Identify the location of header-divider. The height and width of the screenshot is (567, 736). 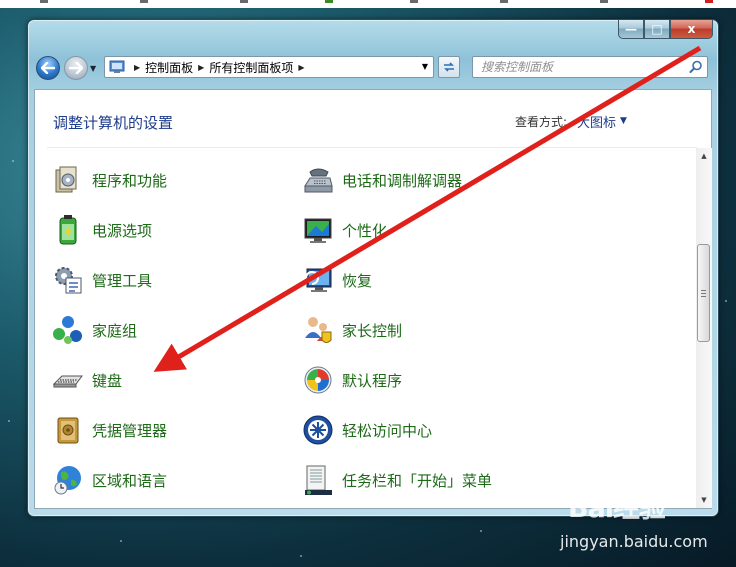
(372, 147).